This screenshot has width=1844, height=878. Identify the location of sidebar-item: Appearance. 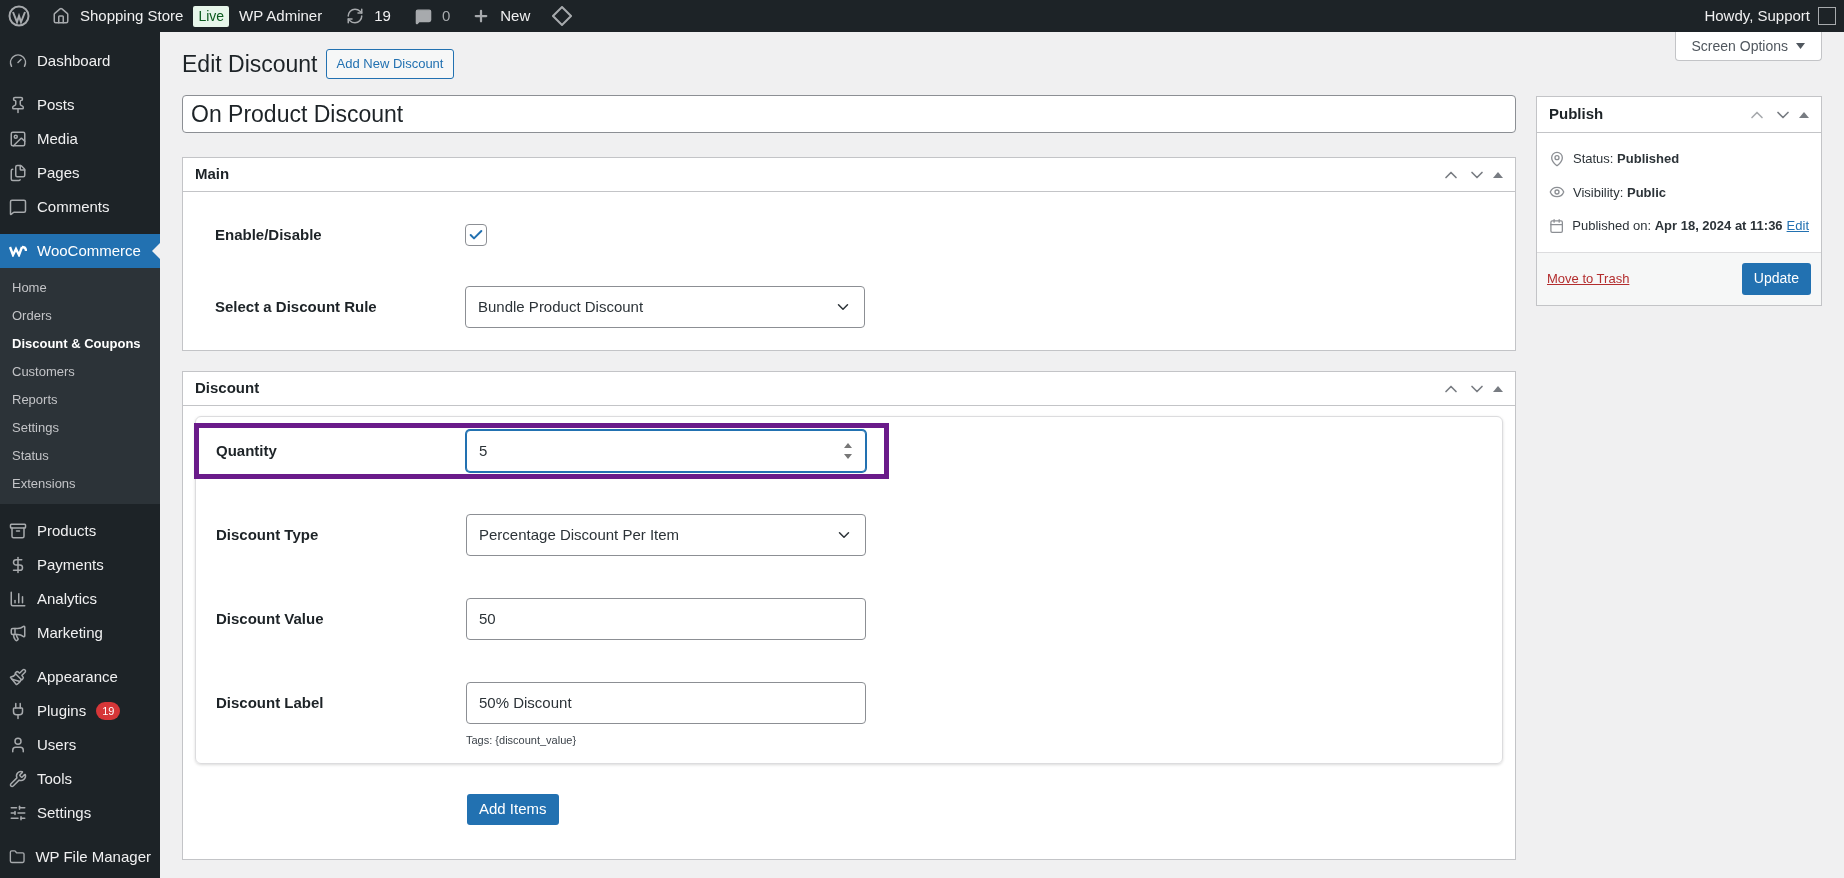
(80, 677).